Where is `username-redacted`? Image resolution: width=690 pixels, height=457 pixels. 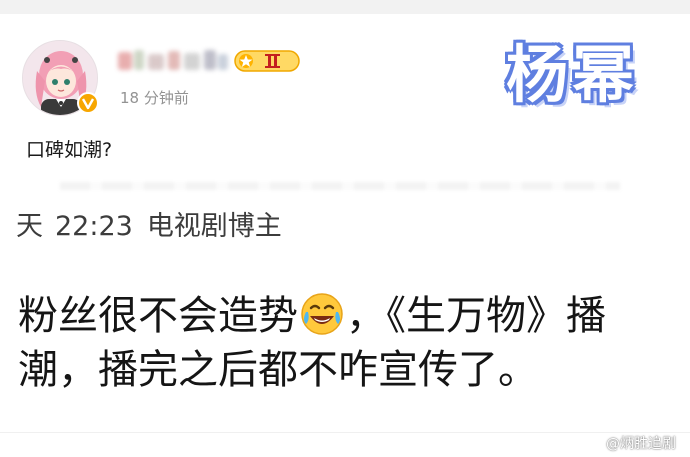 username-redacted is located at coordinates (174, 61).